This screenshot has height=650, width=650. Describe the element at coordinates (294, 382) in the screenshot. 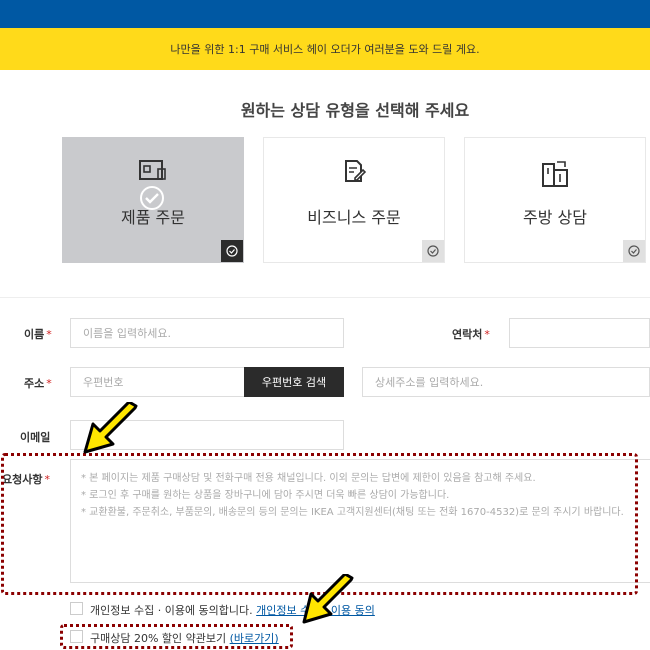

I see `zipcode-search-button: 우편번호 검색` at that location.